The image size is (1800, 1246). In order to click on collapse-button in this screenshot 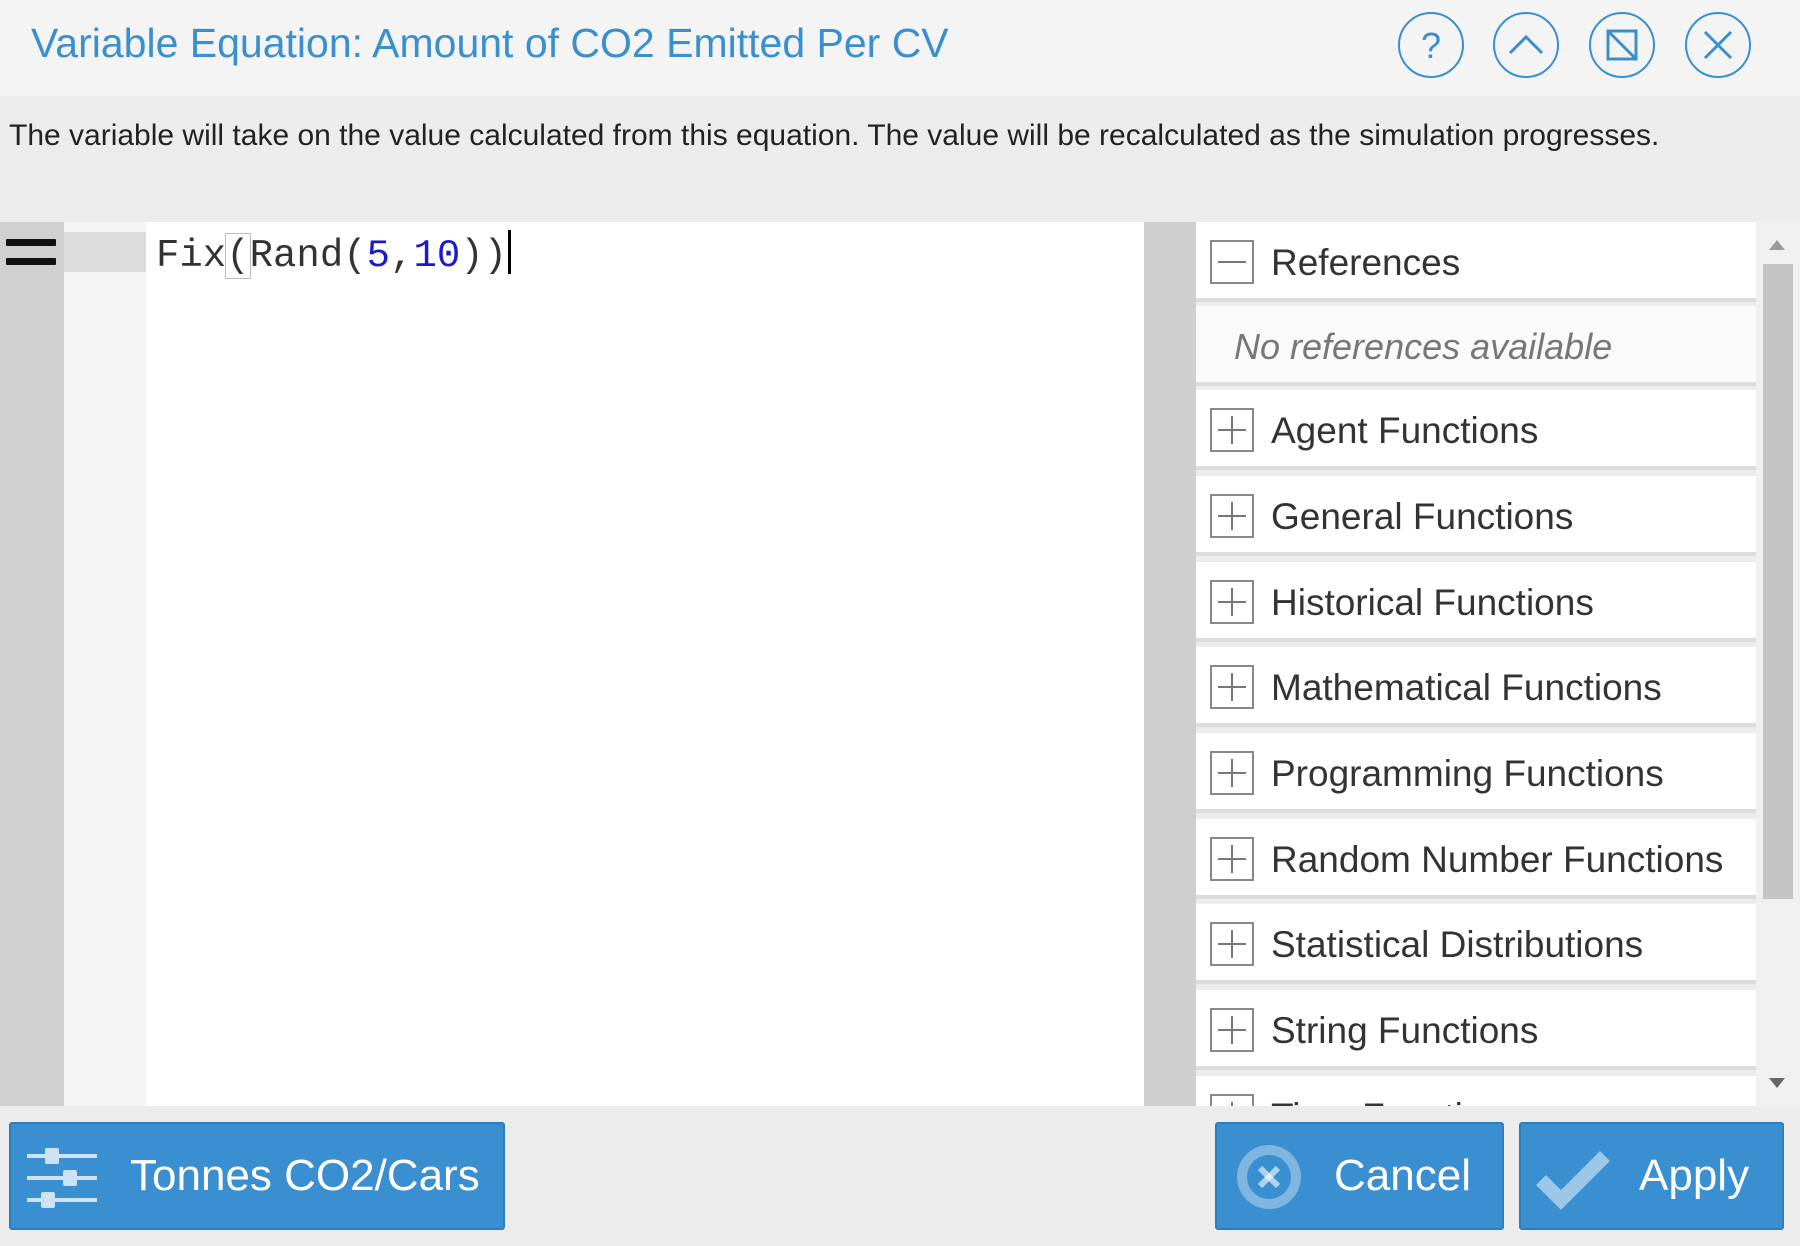, I will do `click(1526, 45)`.